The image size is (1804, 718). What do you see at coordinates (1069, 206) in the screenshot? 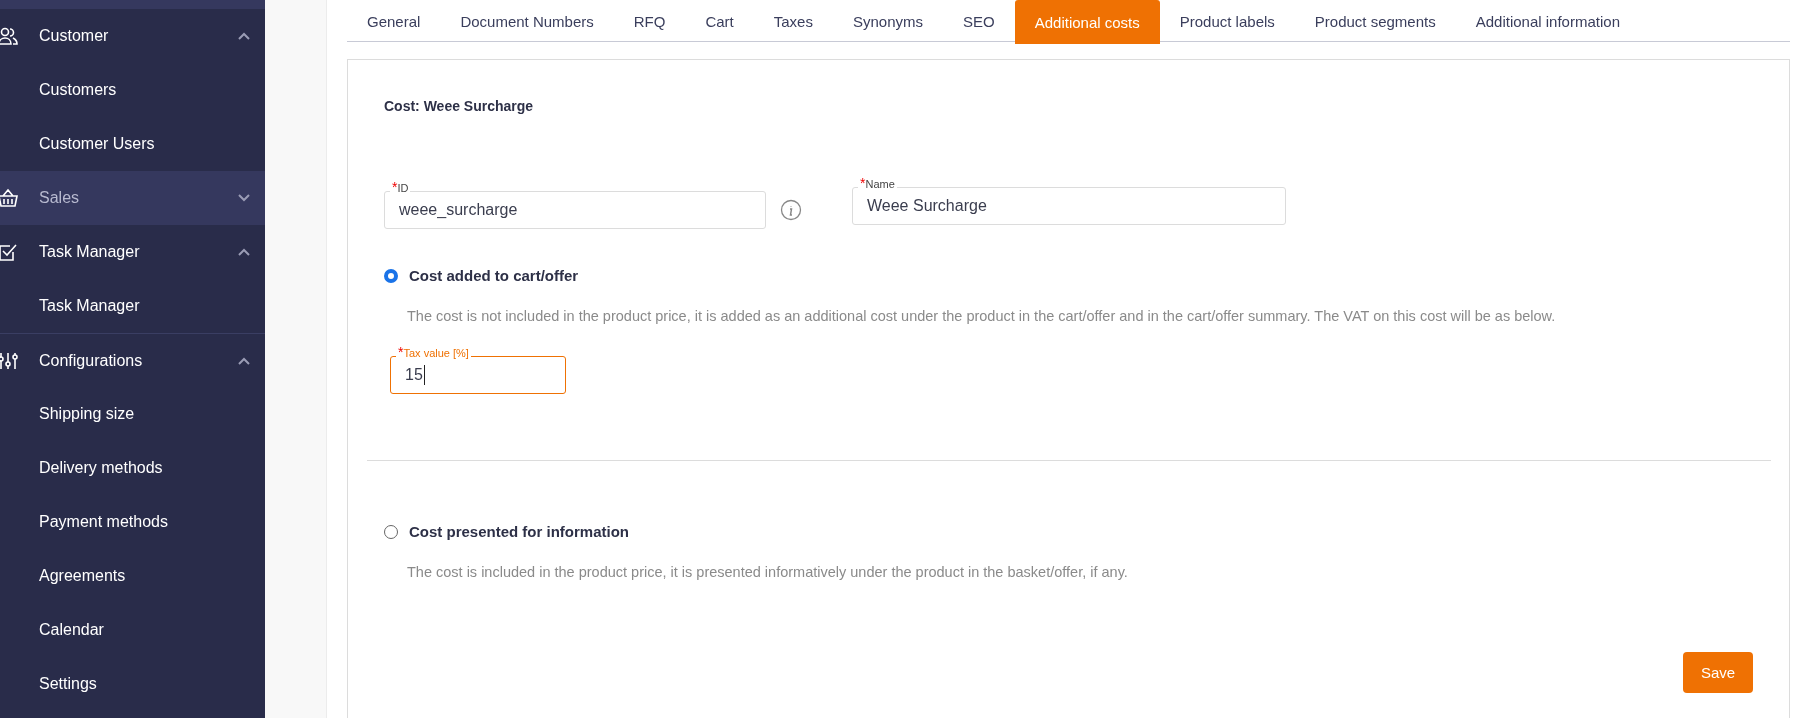
I see `text-field: Weee Surcharge` at bounding box center [1069, 206].